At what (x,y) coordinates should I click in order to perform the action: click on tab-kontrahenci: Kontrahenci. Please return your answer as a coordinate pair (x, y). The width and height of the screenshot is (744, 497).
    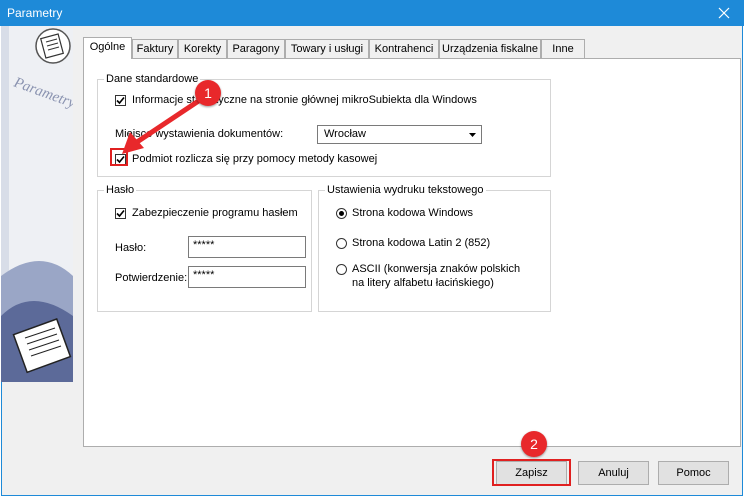
    Looking at the image, I should click on (404, 48).